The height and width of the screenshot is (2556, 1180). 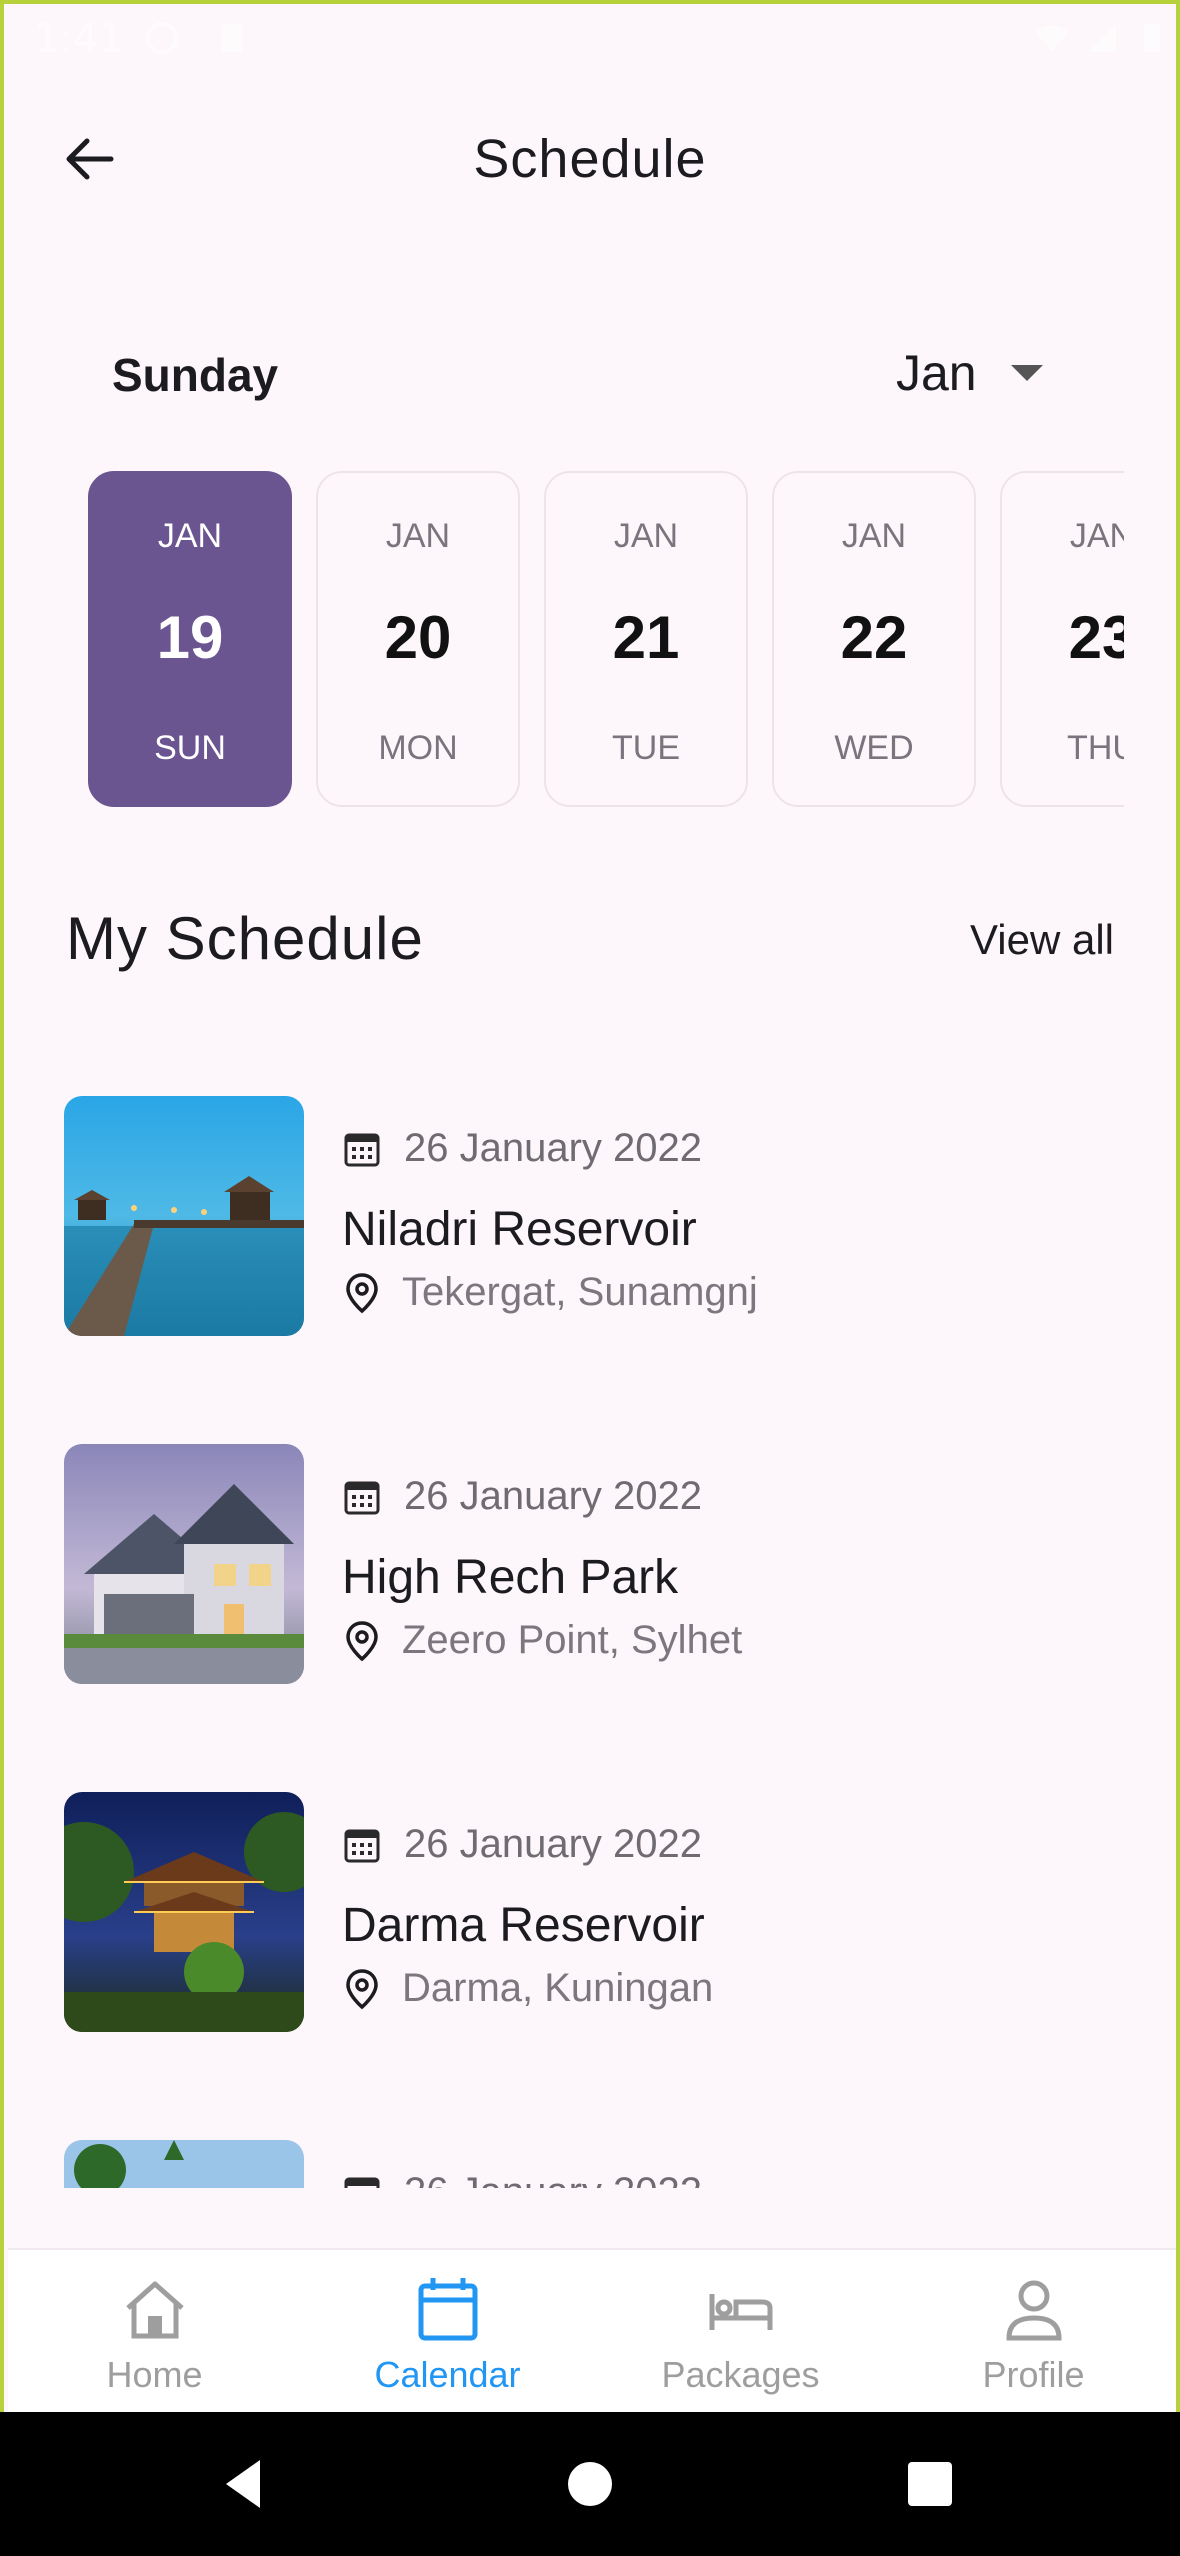 What do you see at coordinates (1152, 38) in the screenshot?
I see `battery-icon` at bounding box center [1152, 38].